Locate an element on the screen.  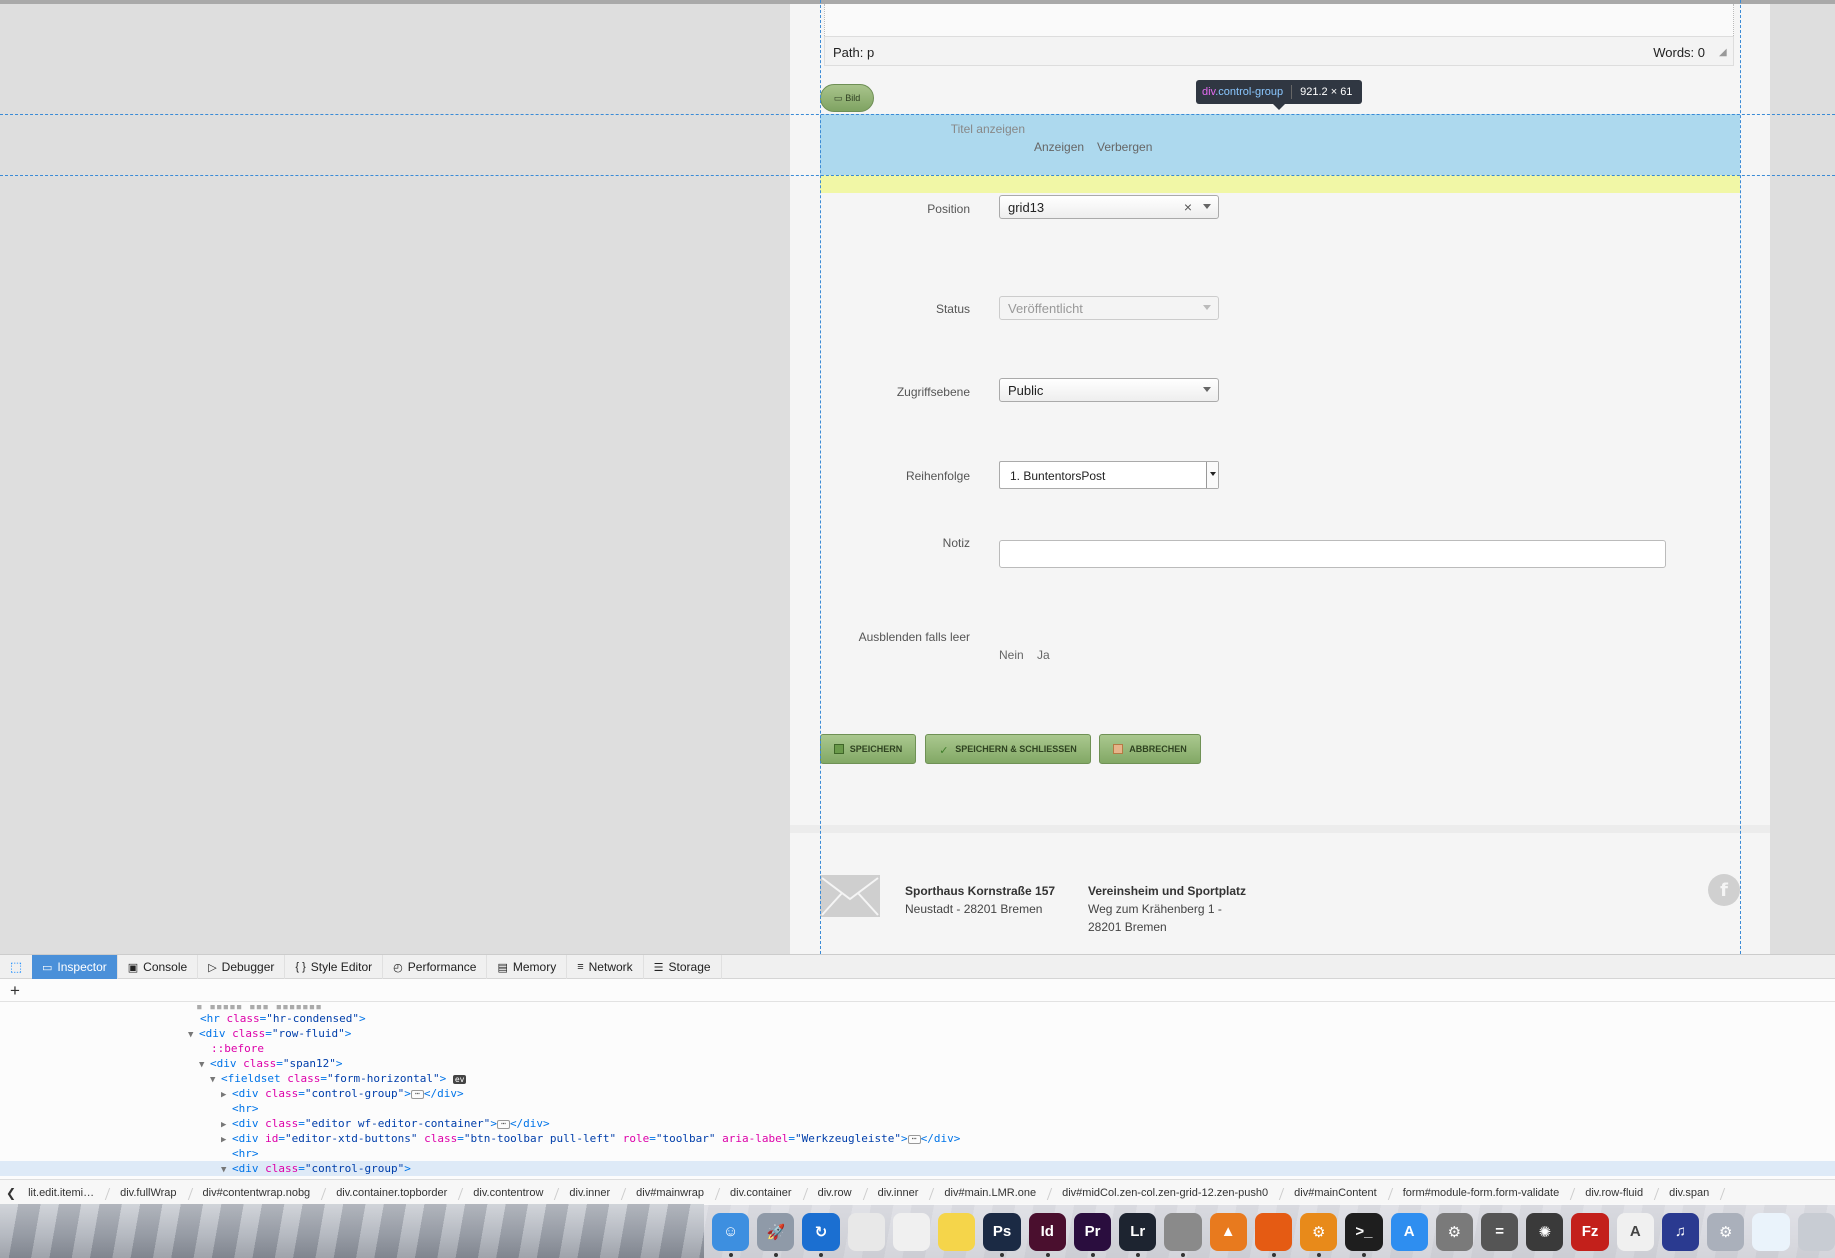
tab-label: Debugger is located at coordinates (248, 967).